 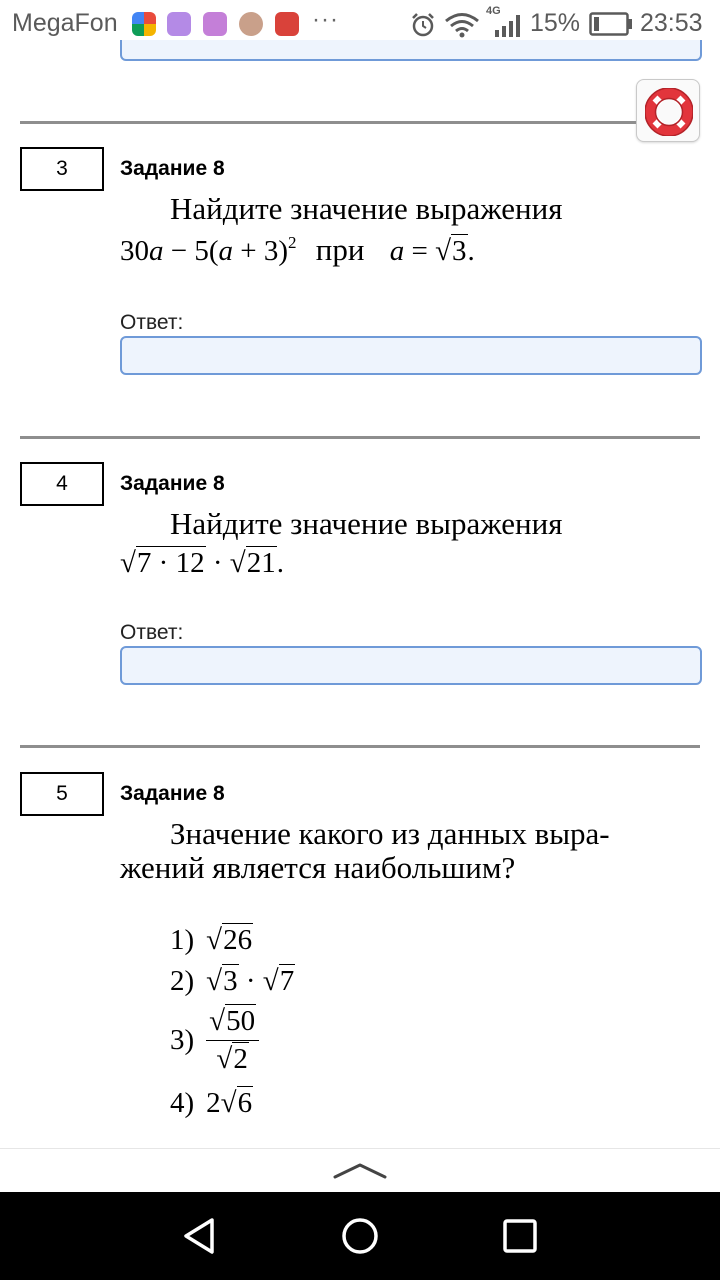 I want to click on answer-option-3: 3) √50 √2, so click(x=215, y=1040).